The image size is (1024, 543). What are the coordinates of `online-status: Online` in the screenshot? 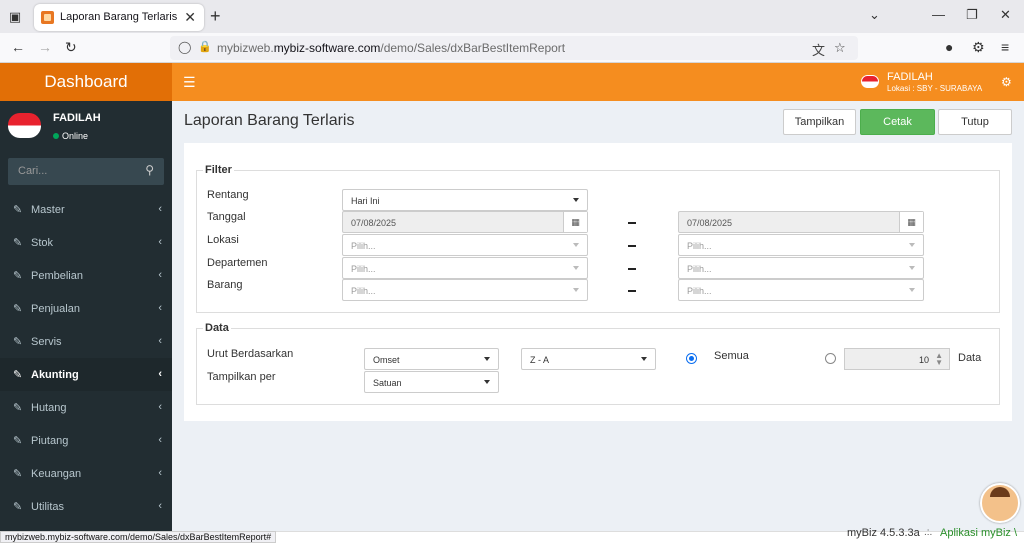 It's located at (70, 136).